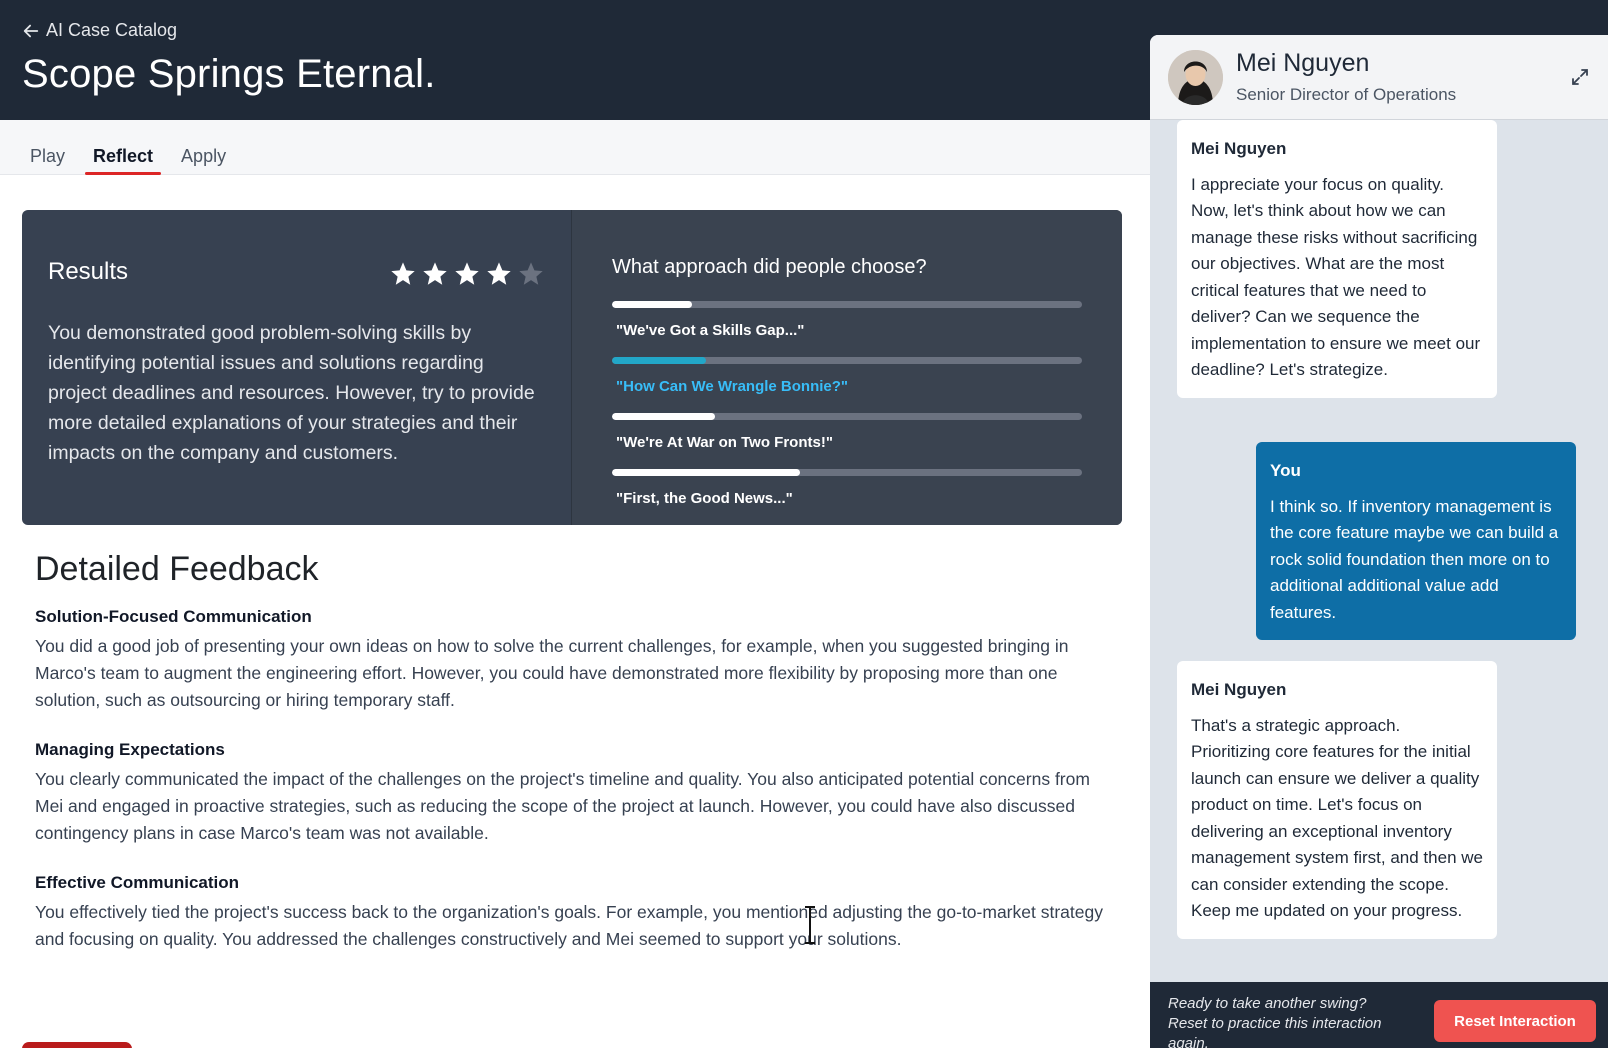  What do you see at coordinates (704, 498) in the screenshot?
I see `poll-label: "First, the Good News..."` at bounding box center [704, 498].